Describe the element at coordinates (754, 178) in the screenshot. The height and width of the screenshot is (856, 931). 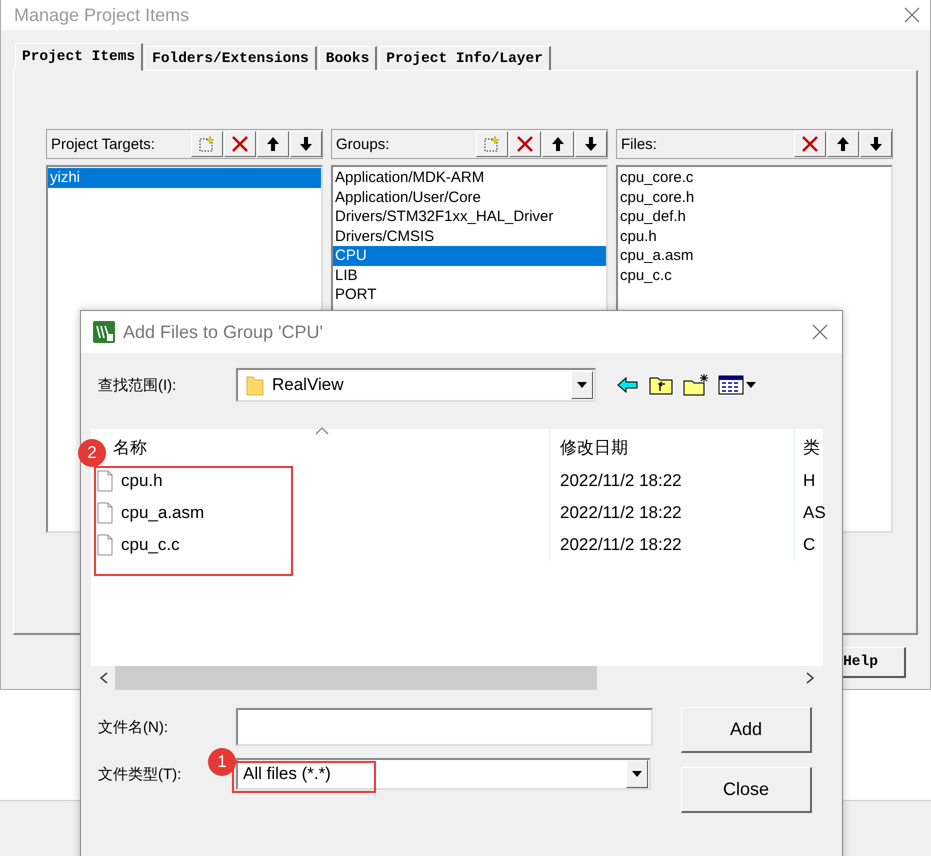
I see `list-item: cpu_core.c` at that location.